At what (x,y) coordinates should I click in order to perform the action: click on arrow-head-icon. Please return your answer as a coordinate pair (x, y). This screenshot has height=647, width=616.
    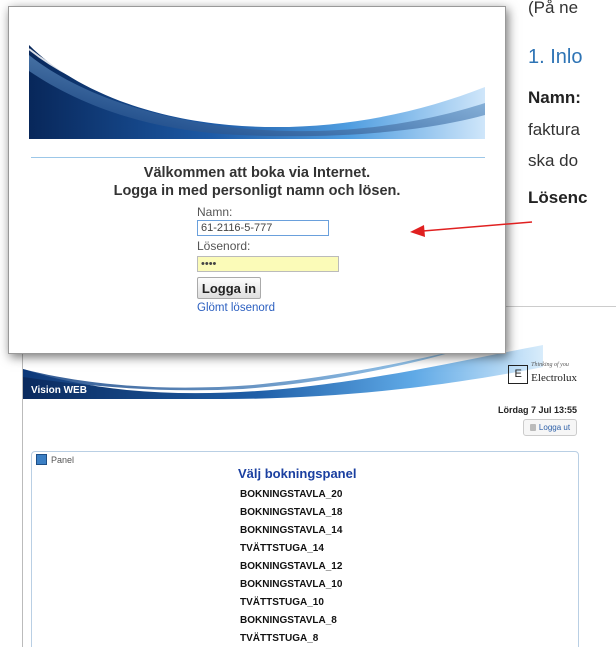
    Looking at the image, I should click on (417, 231).